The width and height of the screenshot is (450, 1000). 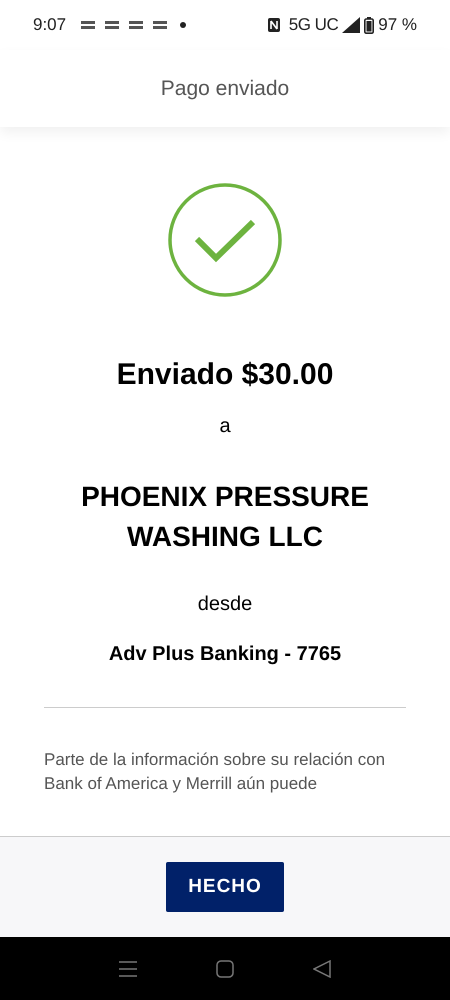 I want to click on dot-icon, so click(x=183, y=25).